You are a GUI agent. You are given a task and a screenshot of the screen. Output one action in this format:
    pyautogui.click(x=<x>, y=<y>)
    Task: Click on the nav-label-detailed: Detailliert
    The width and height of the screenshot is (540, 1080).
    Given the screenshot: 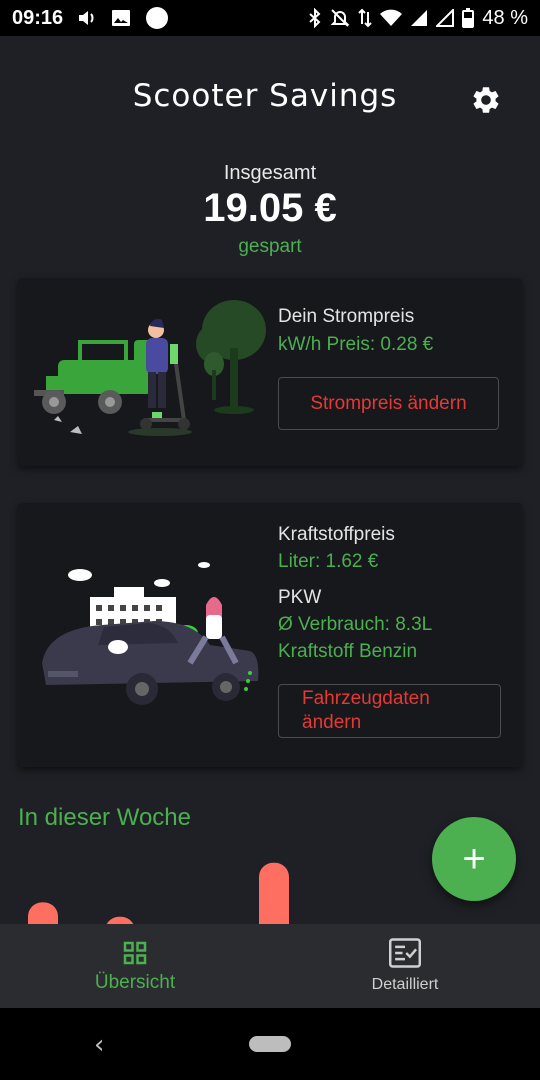 What is the action you would take?
    pyautogui.click(x=405, y=984)
    